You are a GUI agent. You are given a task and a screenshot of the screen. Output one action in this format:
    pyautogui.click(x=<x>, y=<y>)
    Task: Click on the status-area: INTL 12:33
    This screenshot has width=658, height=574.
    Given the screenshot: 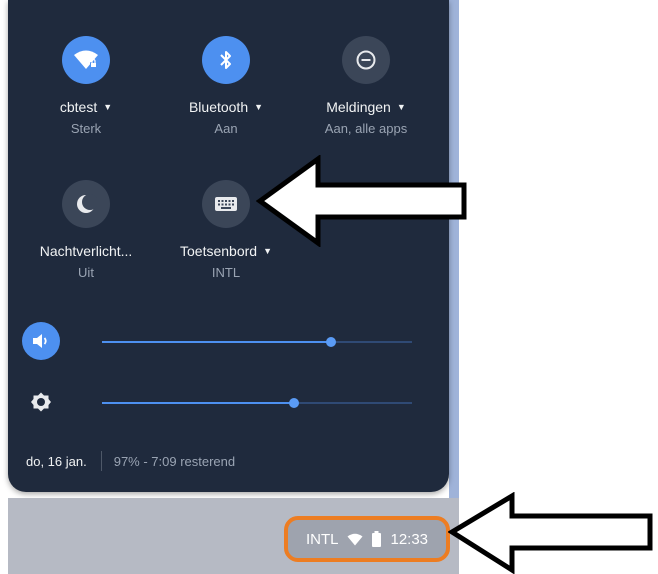 What is the action you would take?
    pyautogui.click(x=367, y=539)
    